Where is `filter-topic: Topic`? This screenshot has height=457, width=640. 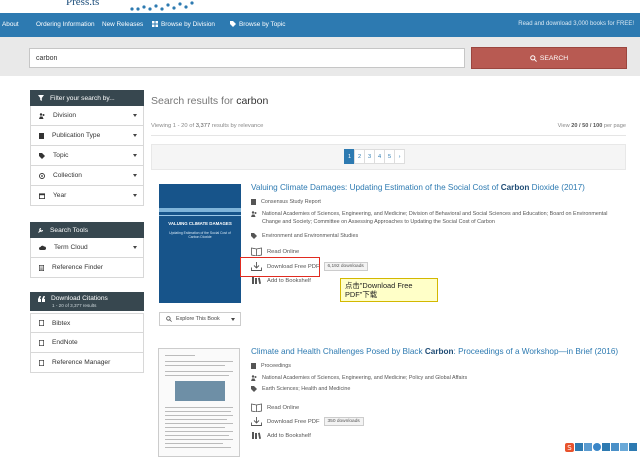
filter-topic: Topic is located at coordinates (87, 156).